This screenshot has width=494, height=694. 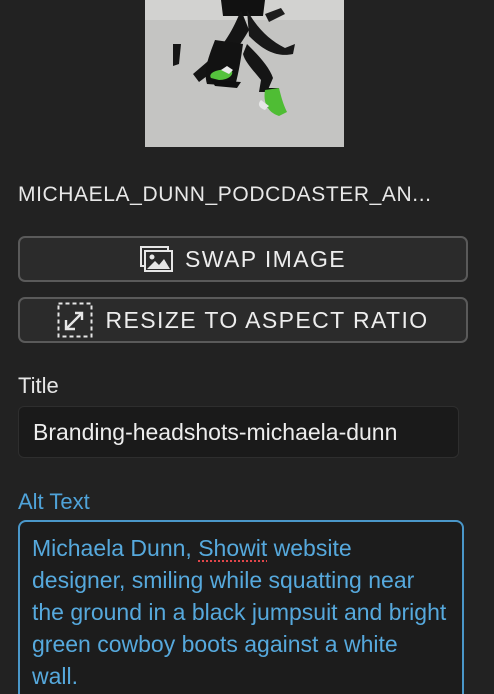 What do you see at coordinates (54, 501) in the screenshot?
I see `alt-text-label: Alt Text` at bounding box center [54, 501].